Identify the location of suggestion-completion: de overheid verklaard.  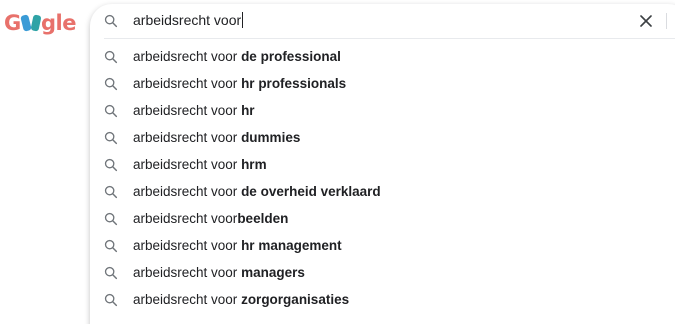
(311, 191).